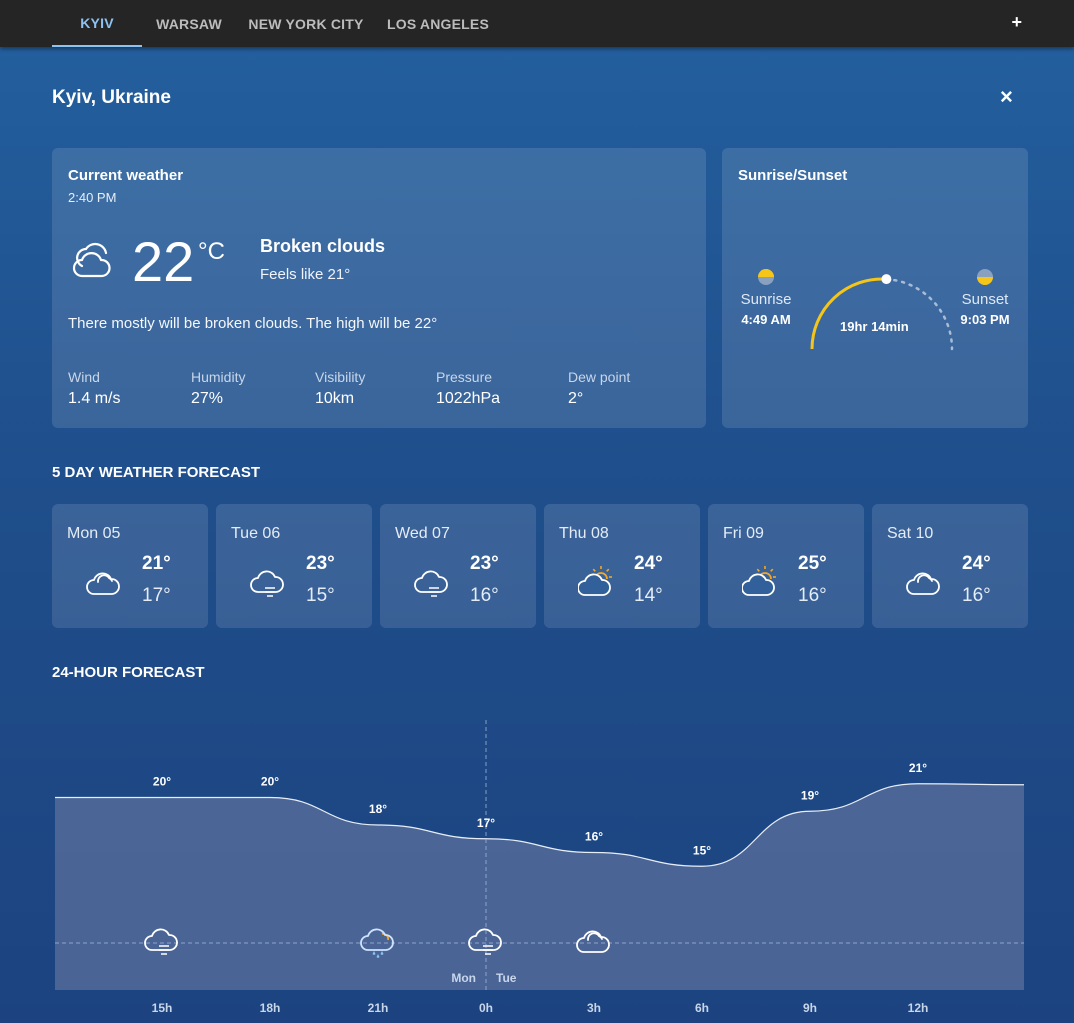 The height and width of the screenshot is (1023, 1074). I want to click on forecast-day-name: Tue 06, so click(256, 533).